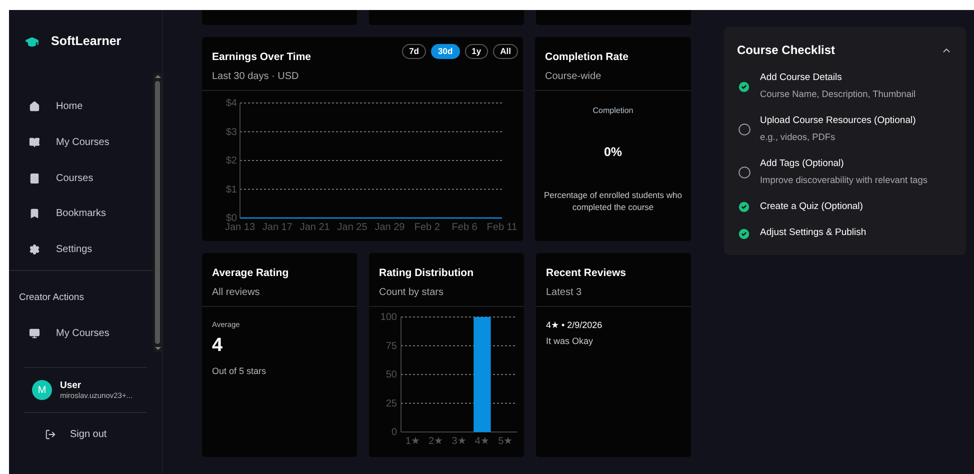 The height and width of the screenshot is (474, 974). What do you see at coordinates (352, 227) in the screenshot?
I see `axis-label: Jan 25` at bounding box center [352, 227].